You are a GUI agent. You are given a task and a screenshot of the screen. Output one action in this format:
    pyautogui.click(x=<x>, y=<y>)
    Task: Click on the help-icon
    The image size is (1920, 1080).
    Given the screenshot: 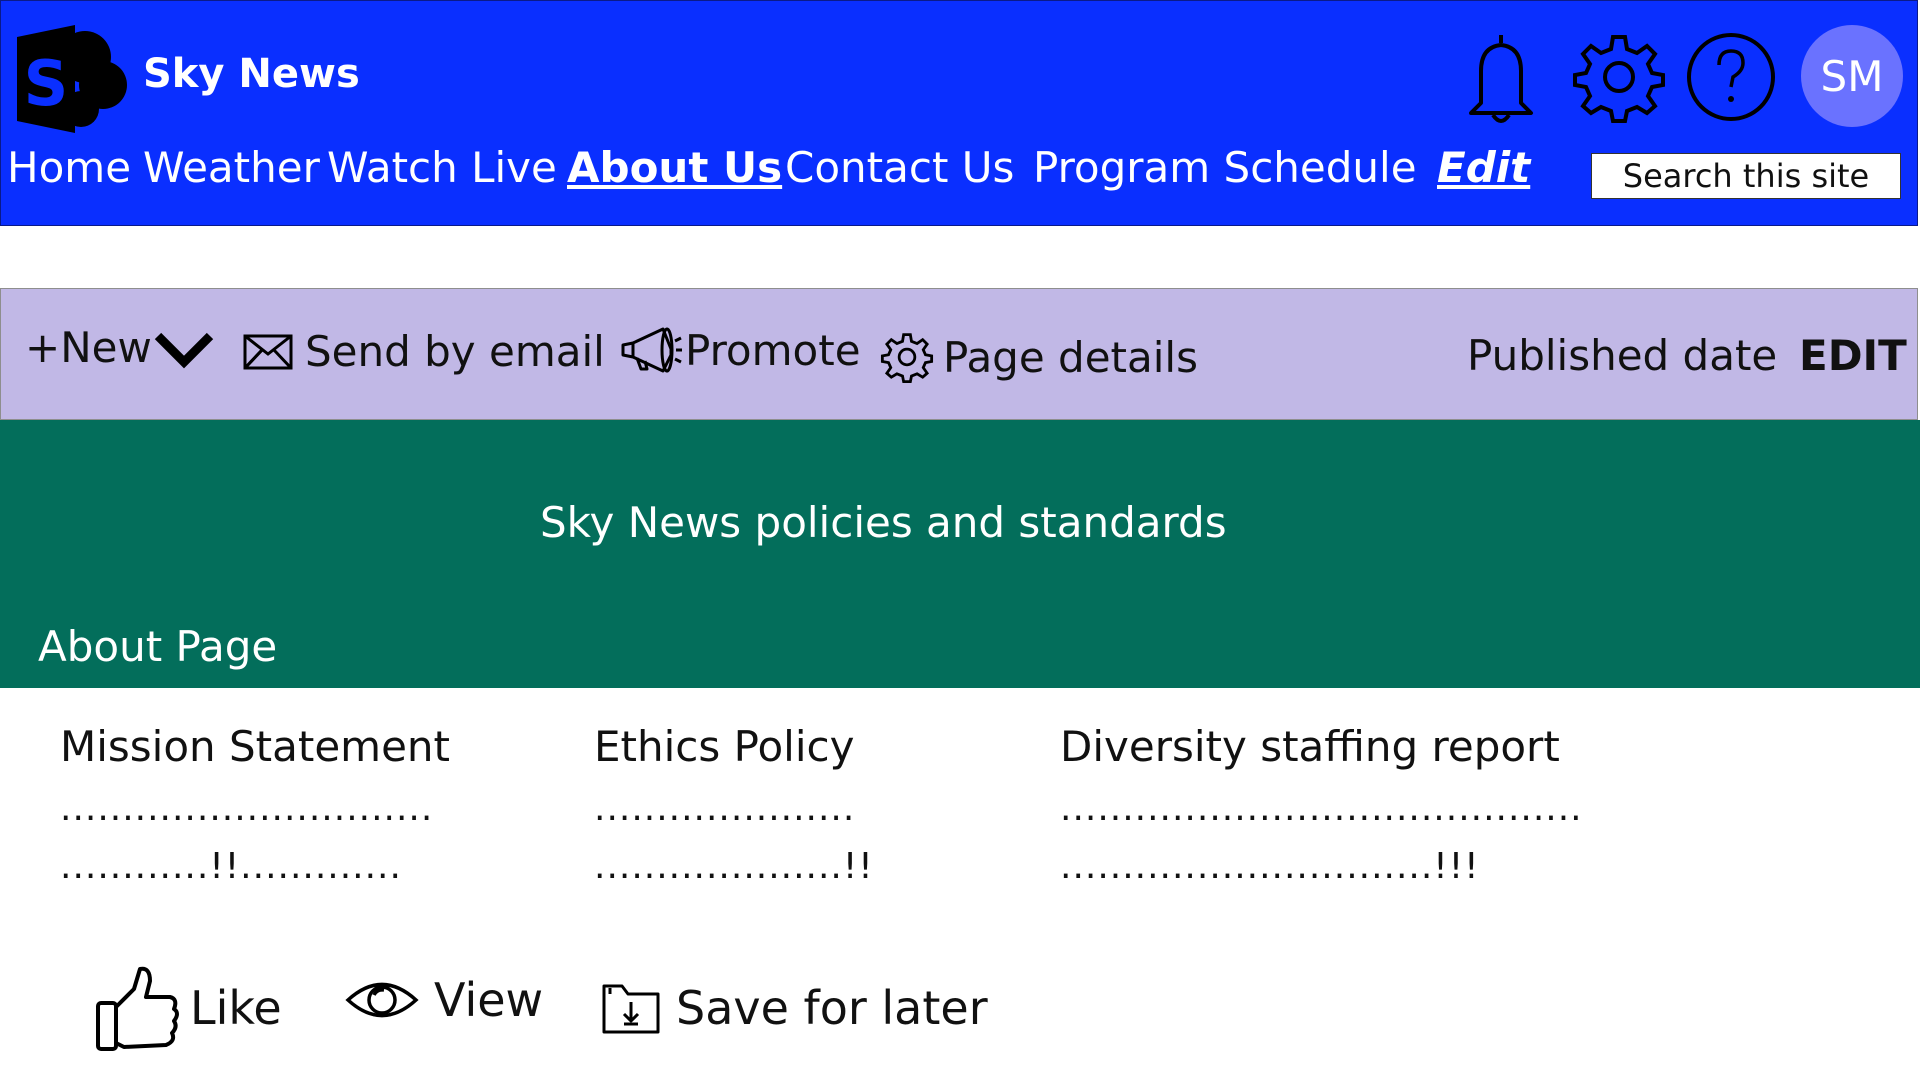 What is the action you would take?
    pyautogui.click(x=1731, y=77)
    